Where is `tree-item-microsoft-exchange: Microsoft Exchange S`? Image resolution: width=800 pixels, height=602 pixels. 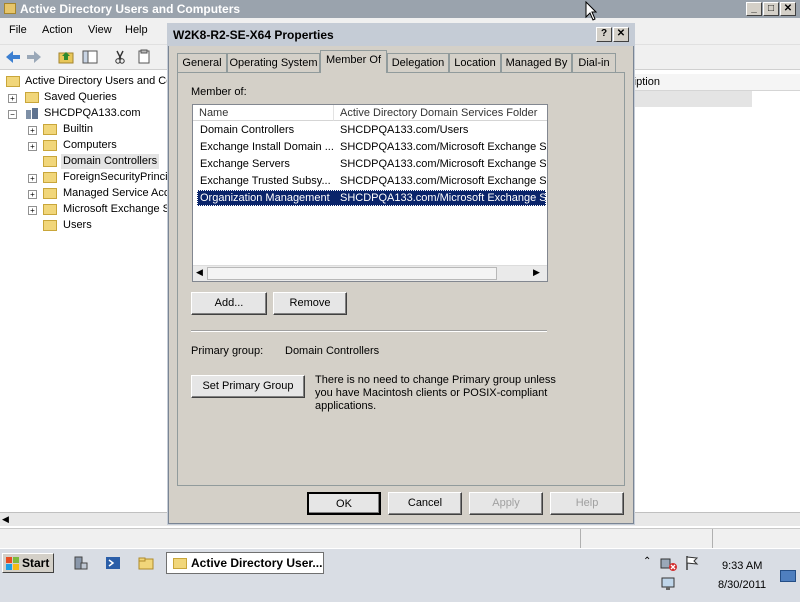
tree-item-microsoft-exchange: Microsoft Exchange S is located at coordinates (116, 209).